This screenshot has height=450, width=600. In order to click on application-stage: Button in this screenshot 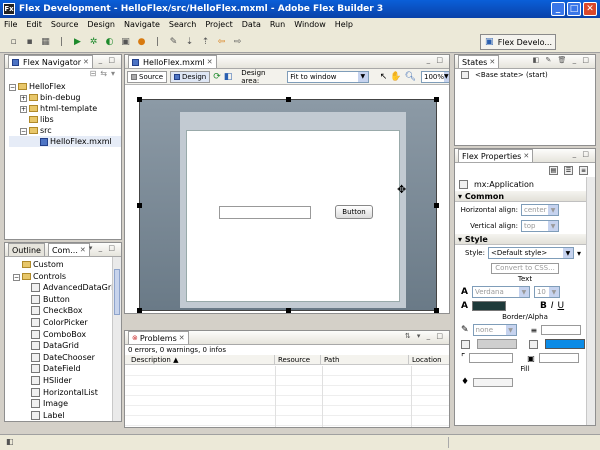, I will do `click(293, 216)`.